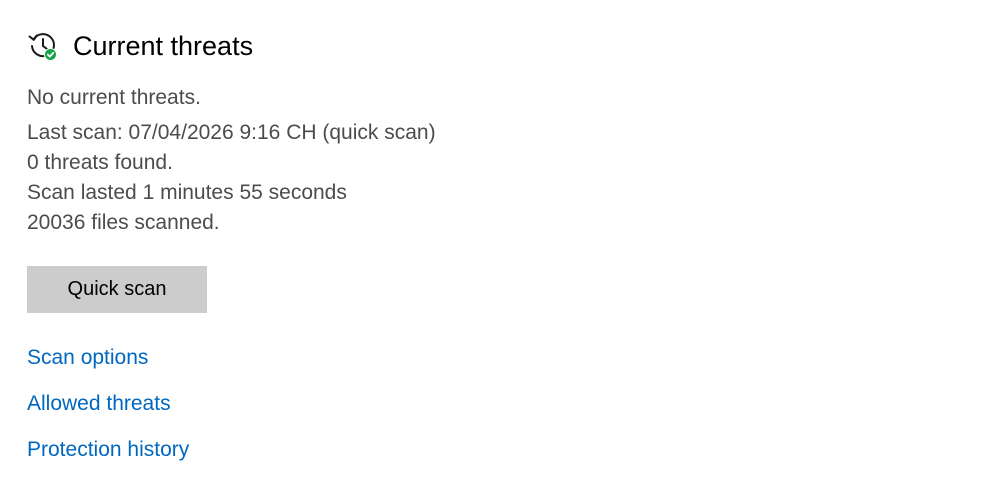  What do you see at coordinates (87, 358) in the screenshot?
I see `scan-options-link: Scan options` at bounding box center [87, 358].